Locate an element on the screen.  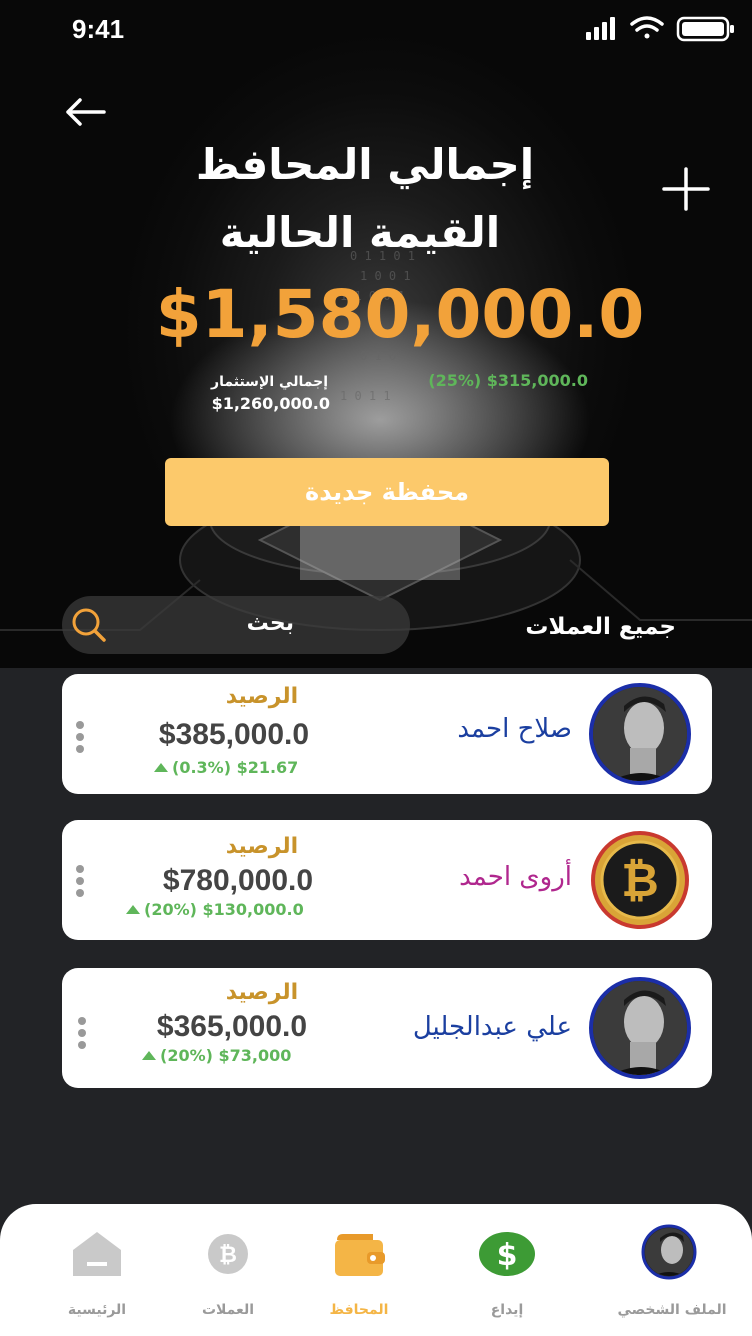
nav-deposit: $ إيداع is located at coordinates (507, 1272).